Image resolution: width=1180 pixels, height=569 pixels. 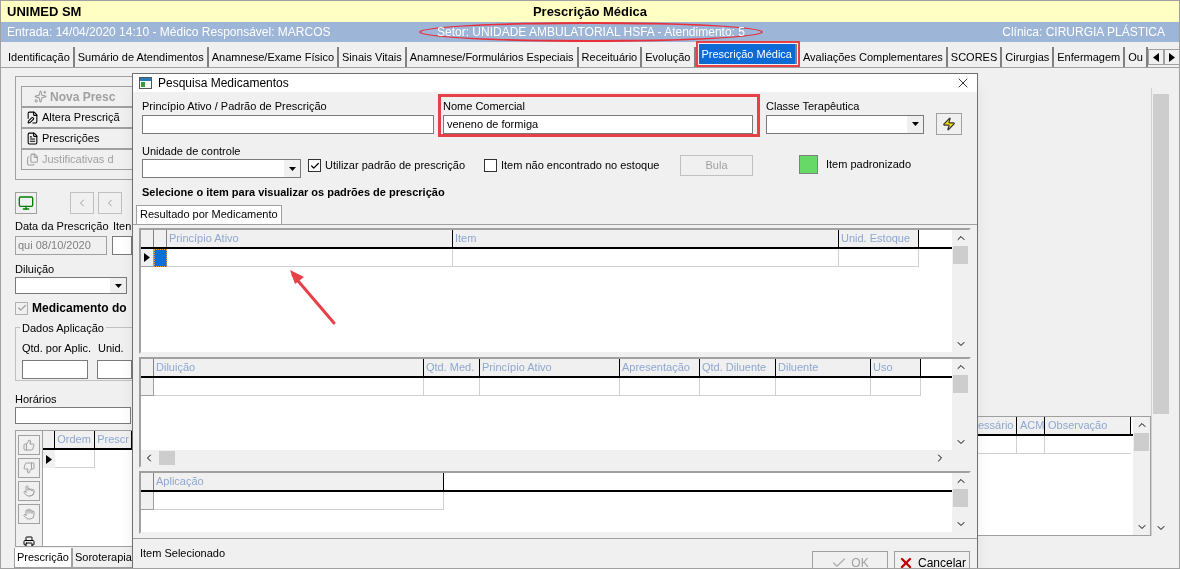 What do you see at coordinates (598, 124) in the screenshot?
I see `input-field: veneno de formiga` at bounding box center [598, 124].